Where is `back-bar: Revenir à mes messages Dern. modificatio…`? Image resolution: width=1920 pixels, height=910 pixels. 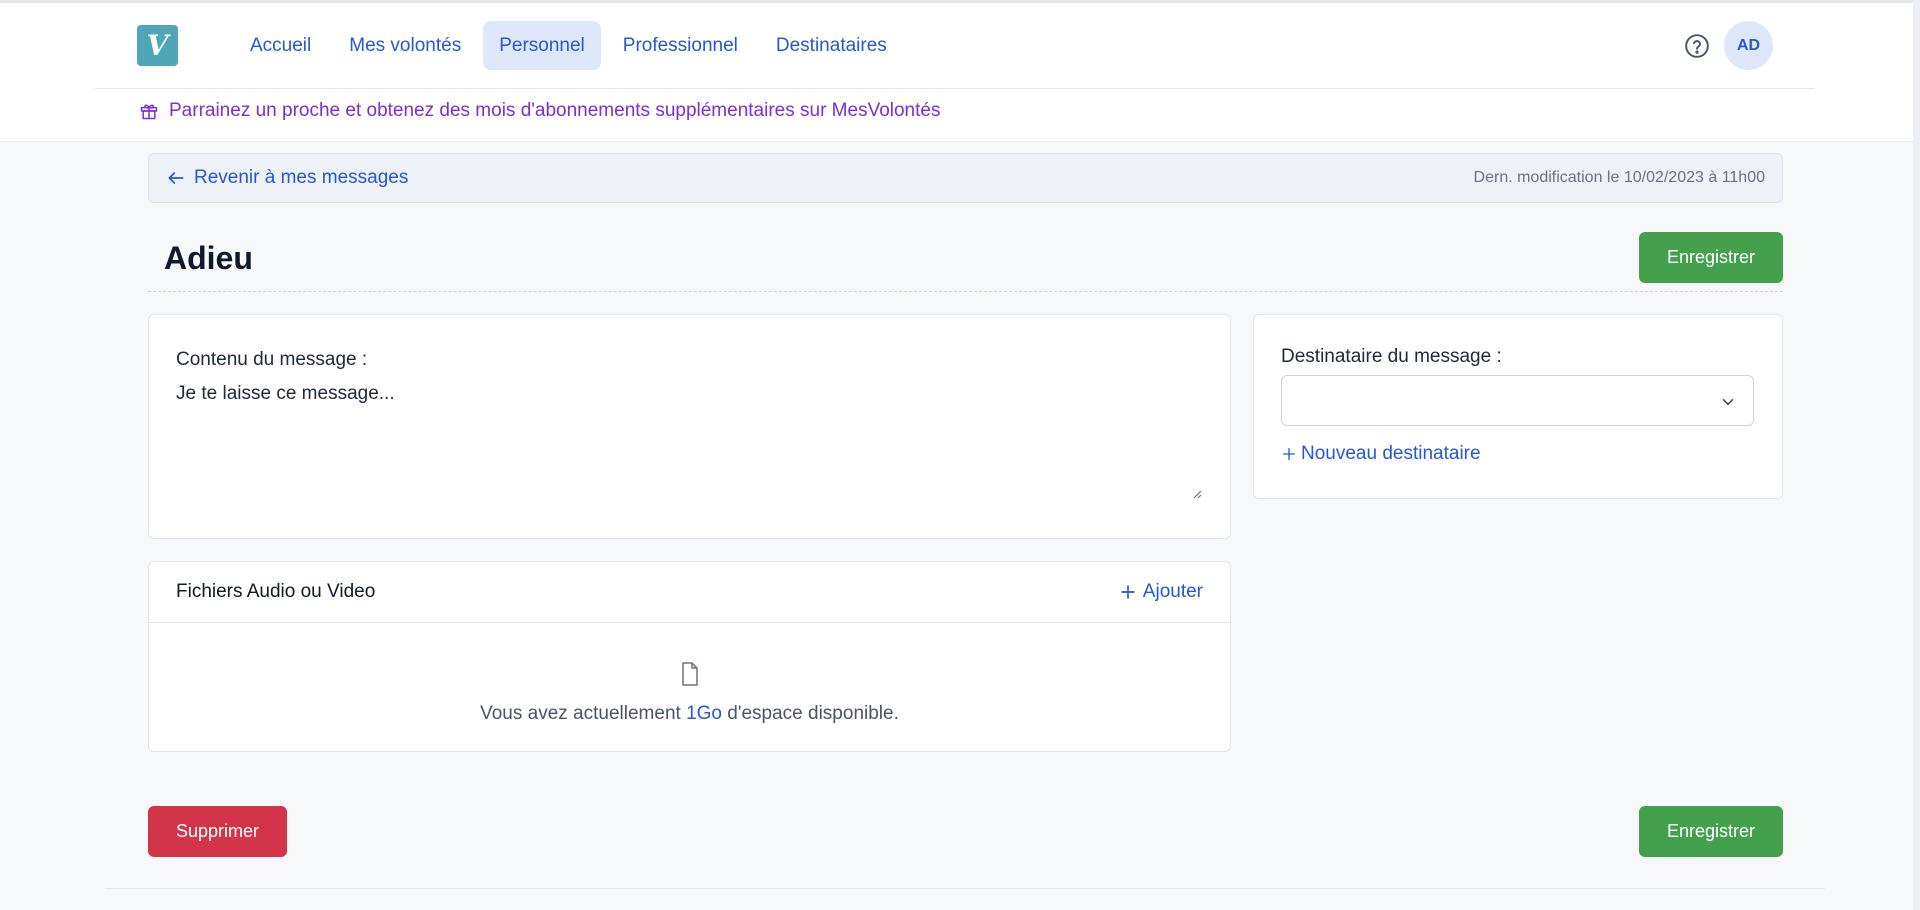 back-bar: Revenir à mes messages Dern. modificatio… is located at coordinates (965, 178).